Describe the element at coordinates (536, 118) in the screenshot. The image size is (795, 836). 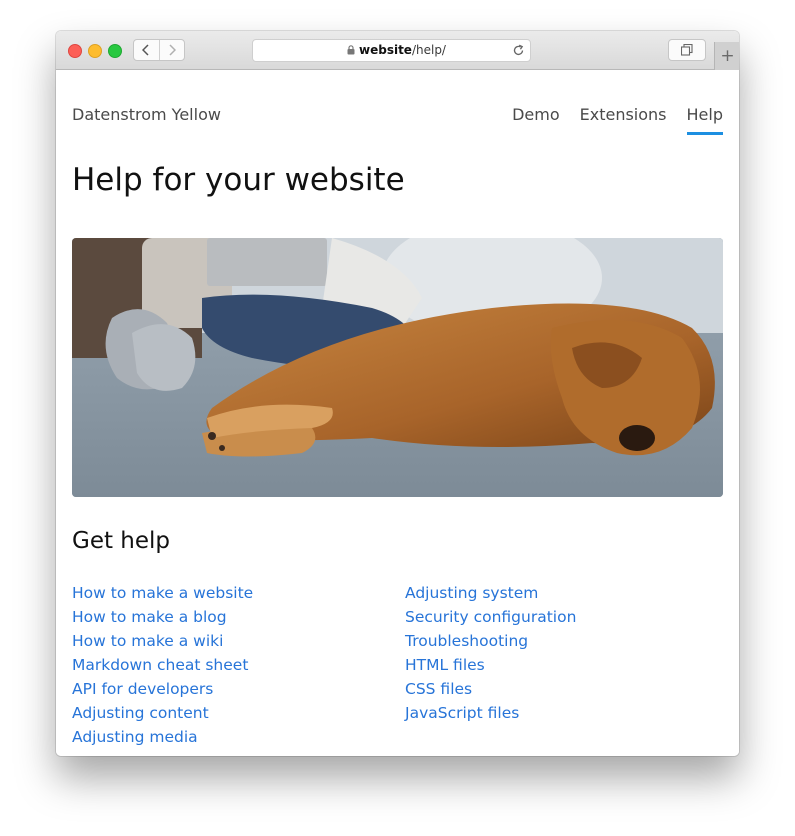
I see `menu-item-demo: Demo` at that location.